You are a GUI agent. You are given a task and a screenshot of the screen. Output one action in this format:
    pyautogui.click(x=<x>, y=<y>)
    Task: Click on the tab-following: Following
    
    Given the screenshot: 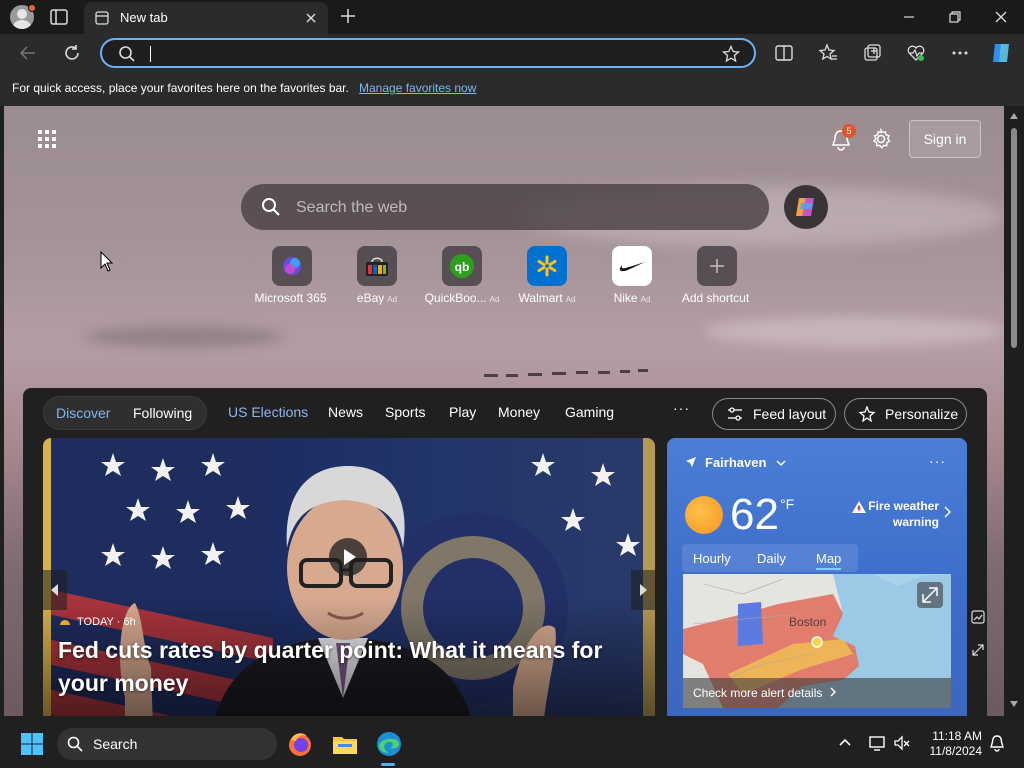 What is the action you would take?
    pyautogui.click(x=162, y=413)
    